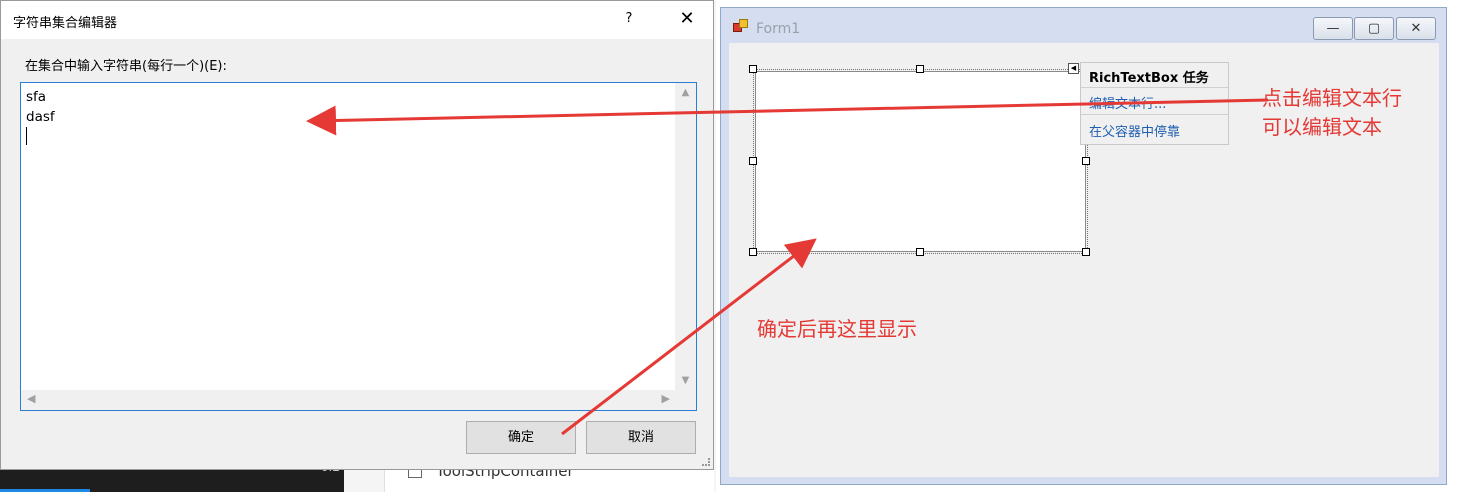 Image resolution: width=1479 pixels, height=492 pixels. I want to click on dialog-title: 字符串集合编辑器, so click(65, 23).